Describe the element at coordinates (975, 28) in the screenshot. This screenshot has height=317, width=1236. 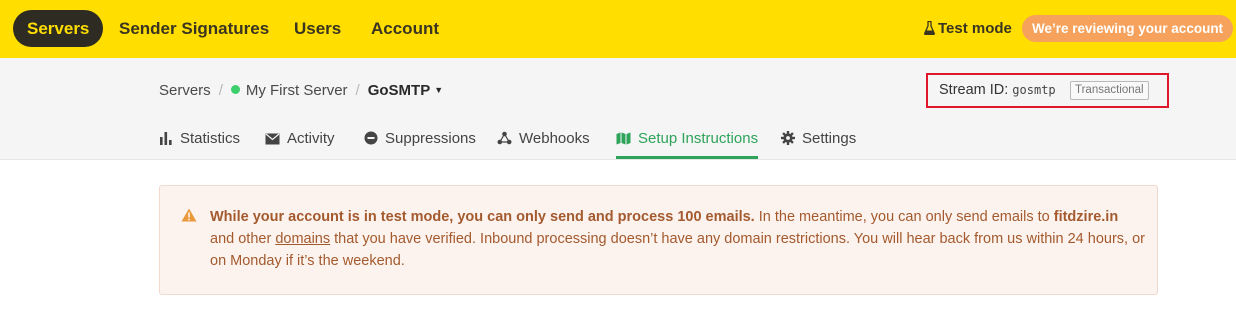
I see `test-mode-label: Test mode` at that location.